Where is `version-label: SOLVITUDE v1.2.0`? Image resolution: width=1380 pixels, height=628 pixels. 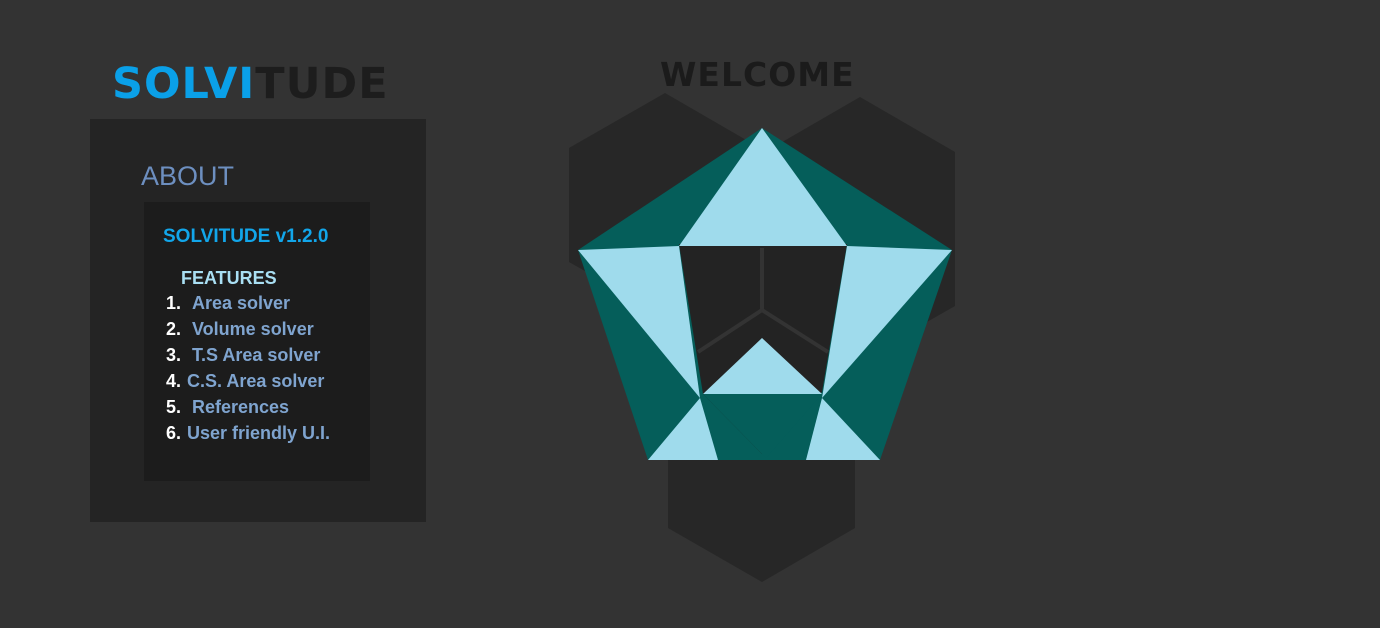
version-label: SOLVITUDE v1.2.0 is located at coordinates (246, 236).